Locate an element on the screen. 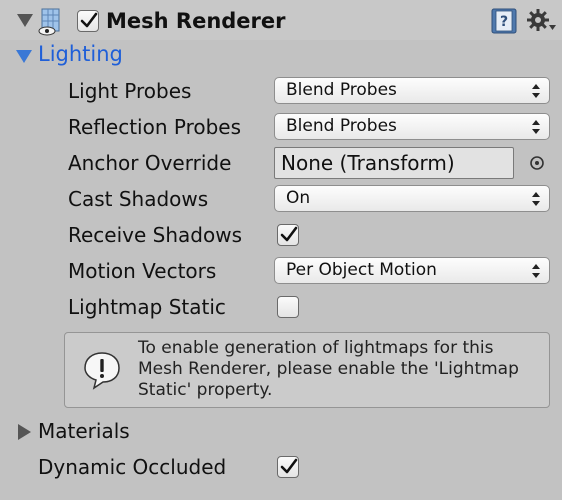 This screenshot has height=500, width=562. dynamic-occluded-checkbox is located at coordinates (288, 467).